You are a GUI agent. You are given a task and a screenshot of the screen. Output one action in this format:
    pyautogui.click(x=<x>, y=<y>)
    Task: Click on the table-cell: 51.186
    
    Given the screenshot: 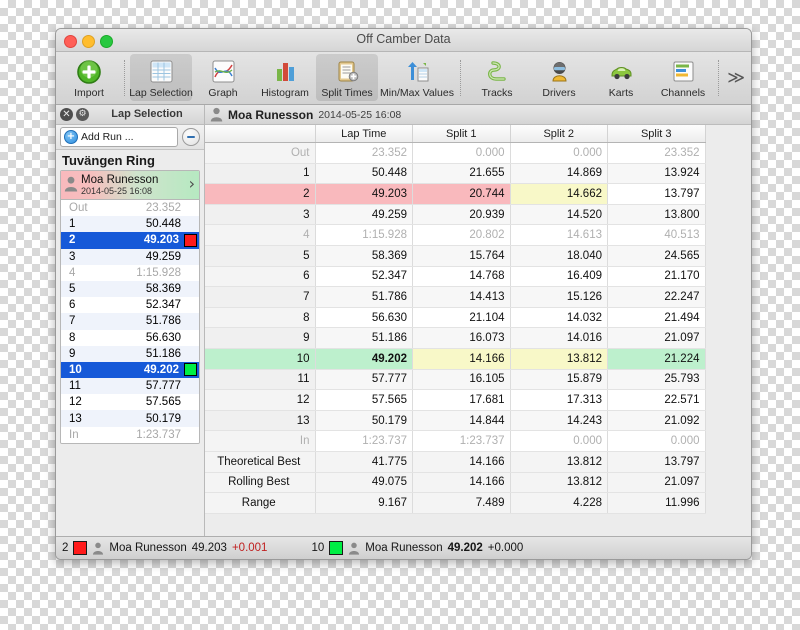 What is the action you would take?
    pyautogui.click(x=364, y=338)
    